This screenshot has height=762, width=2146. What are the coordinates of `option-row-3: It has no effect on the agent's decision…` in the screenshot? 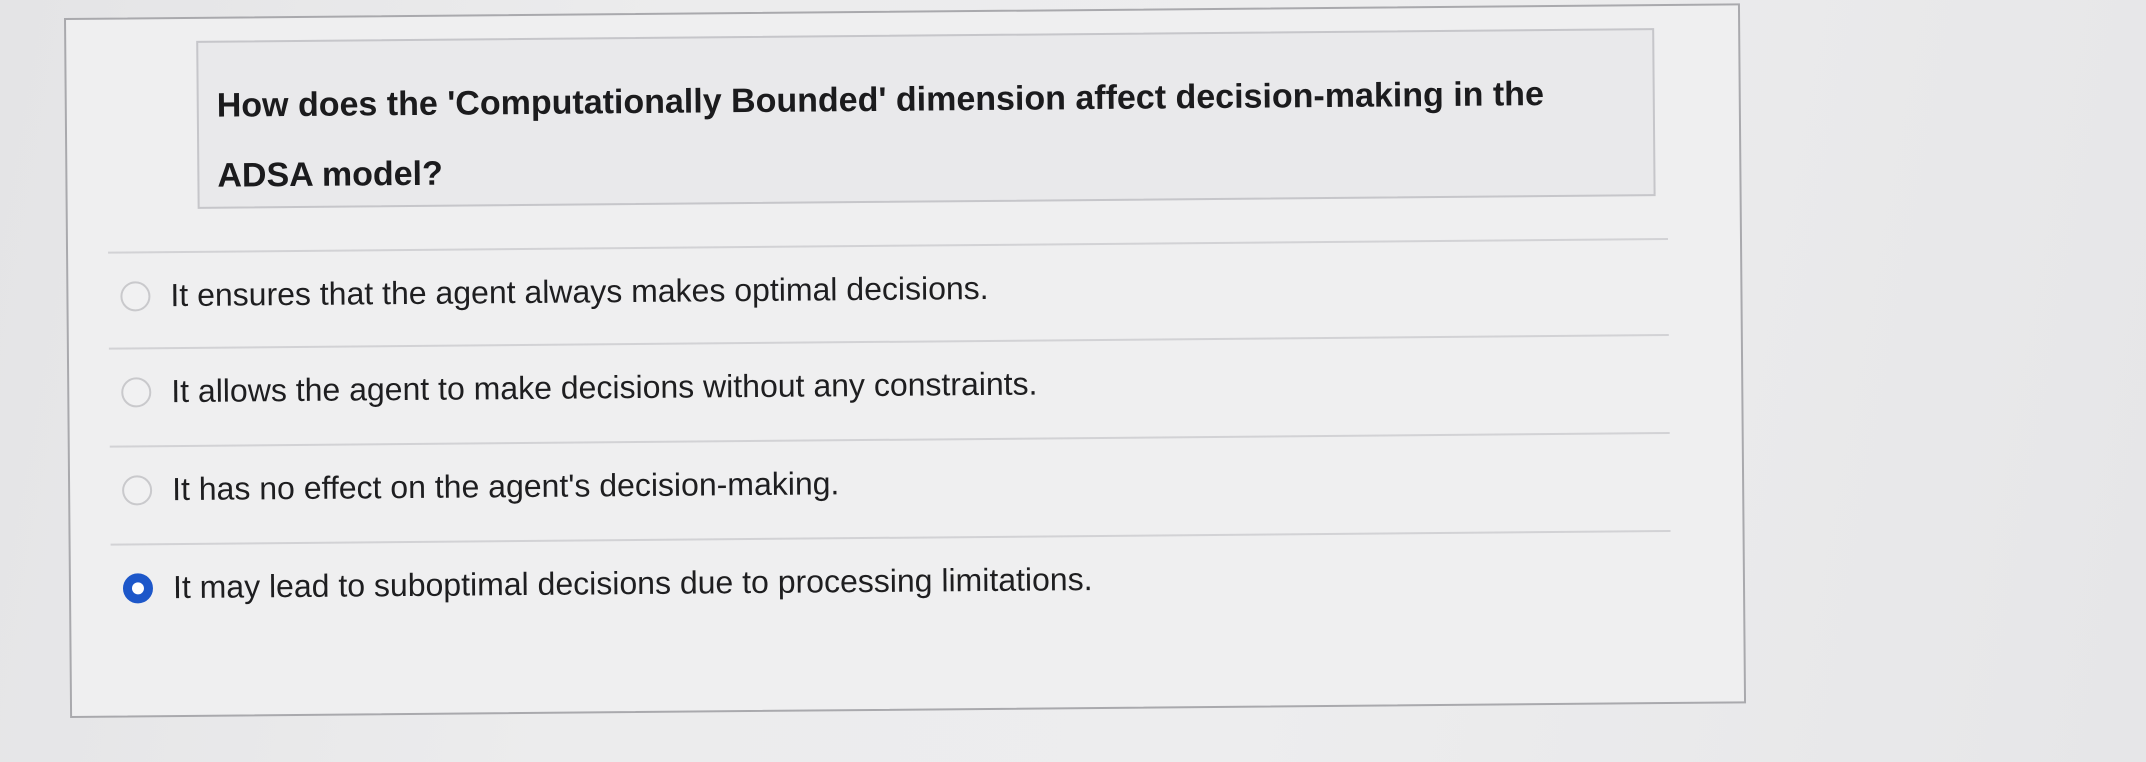 It's located at (889, 470).